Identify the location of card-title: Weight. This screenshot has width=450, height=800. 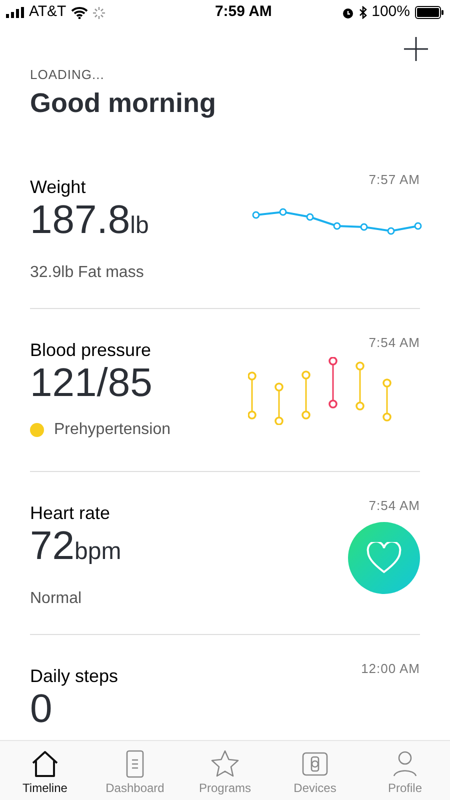
(58, 187).